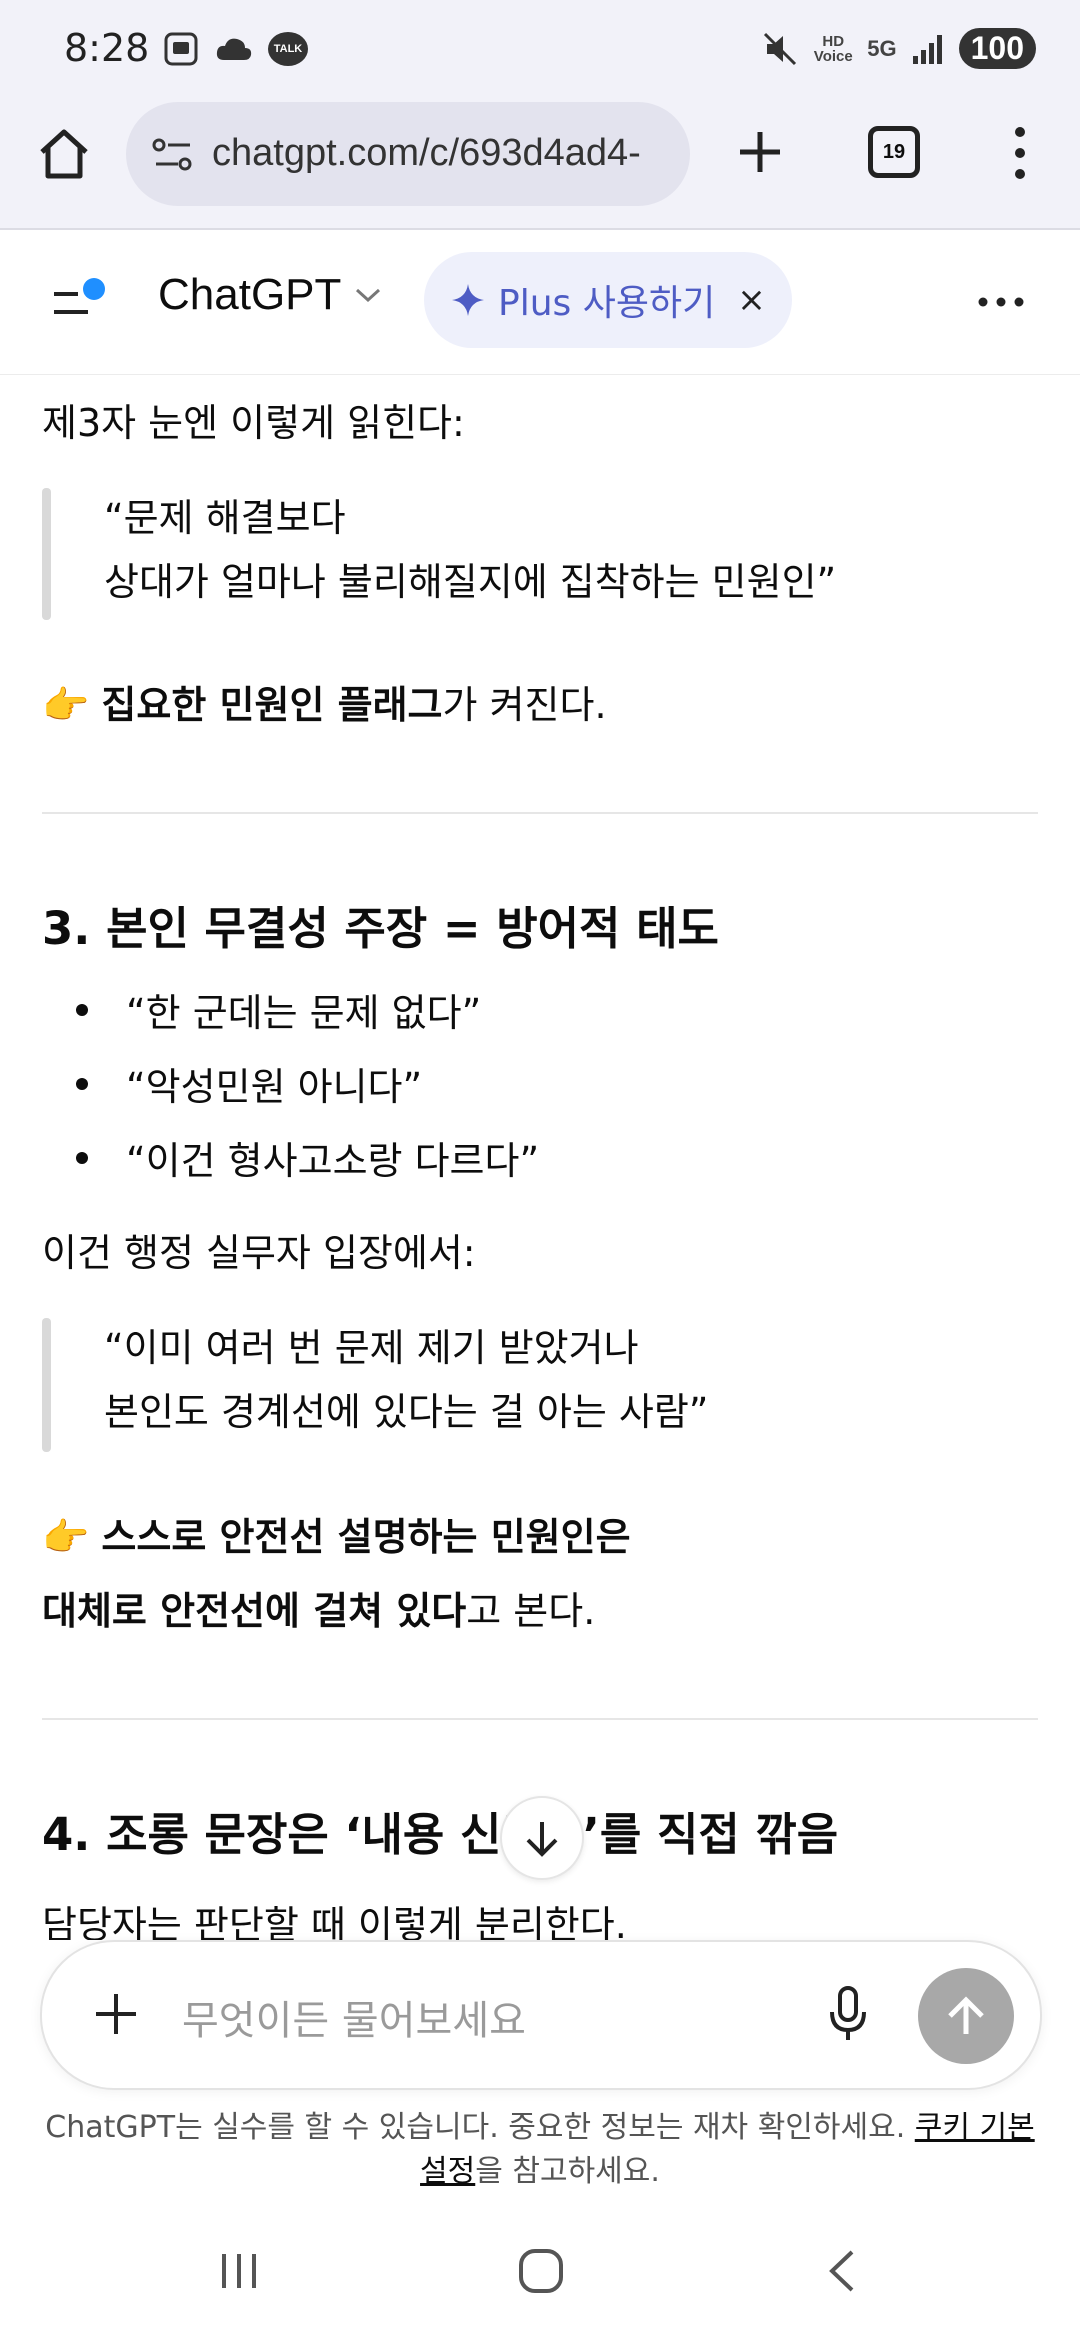 This screenshot has height=2340, width=1080. Describe the element at coordinates (288, 49) in the screenshot. I see `talk-badge: TALK` at that location.